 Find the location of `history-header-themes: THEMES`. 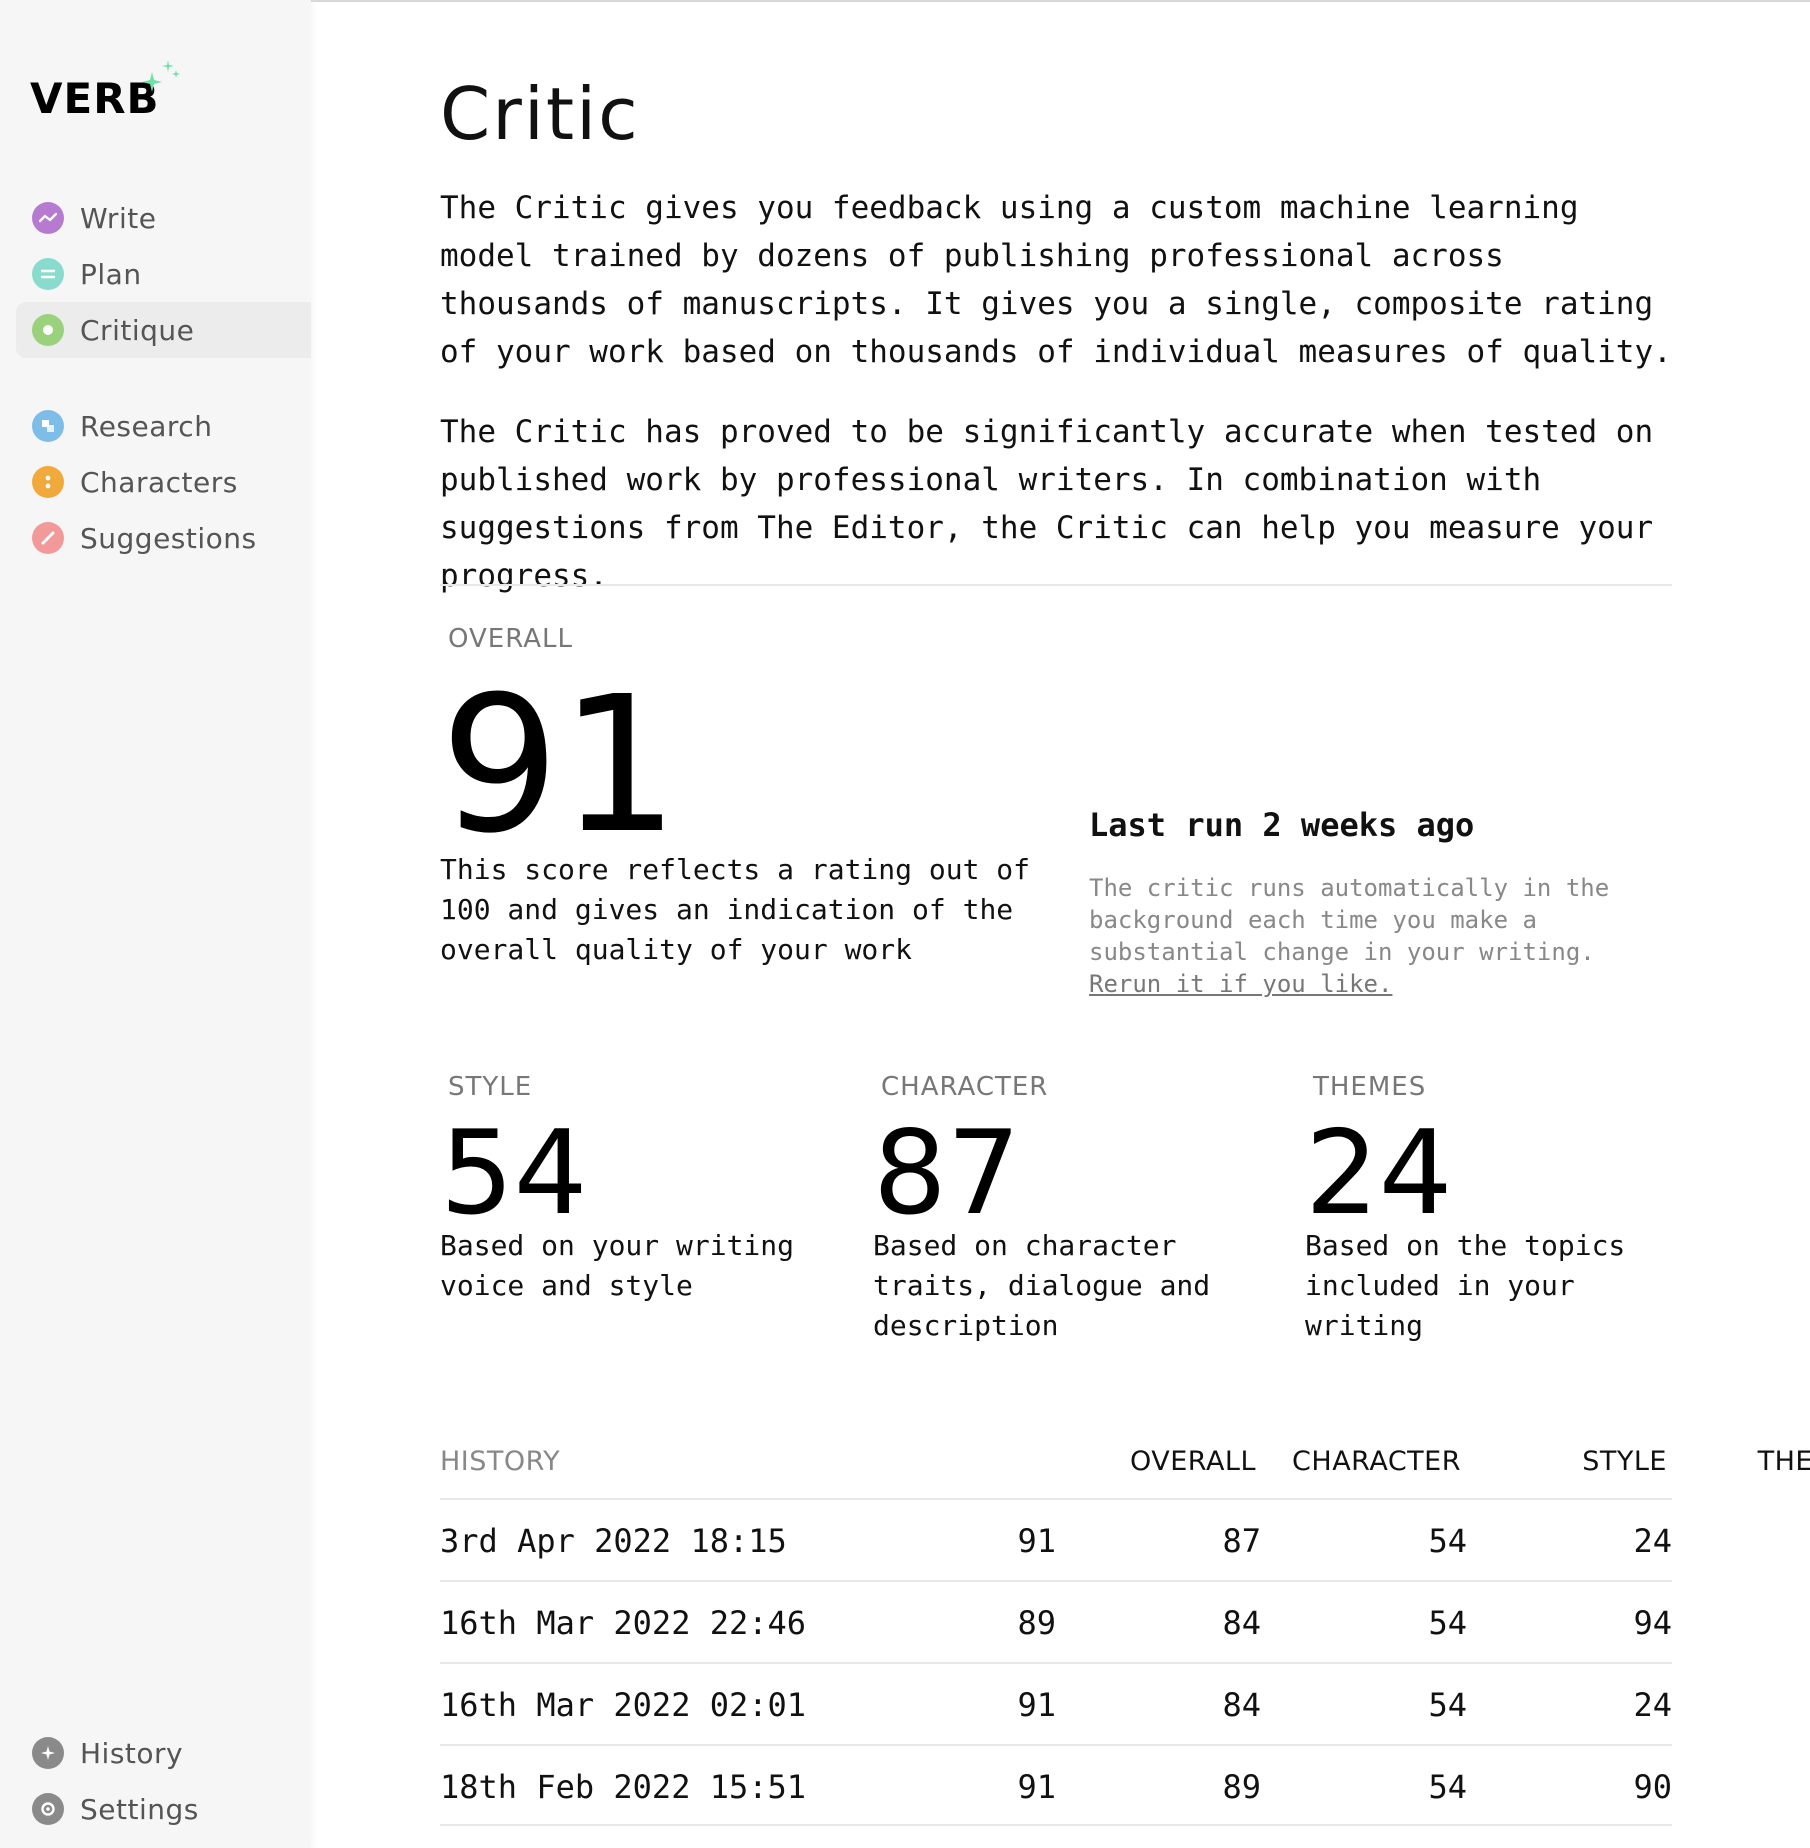

history-header-themes: THEMES is located at coordinates (1783, 1461).